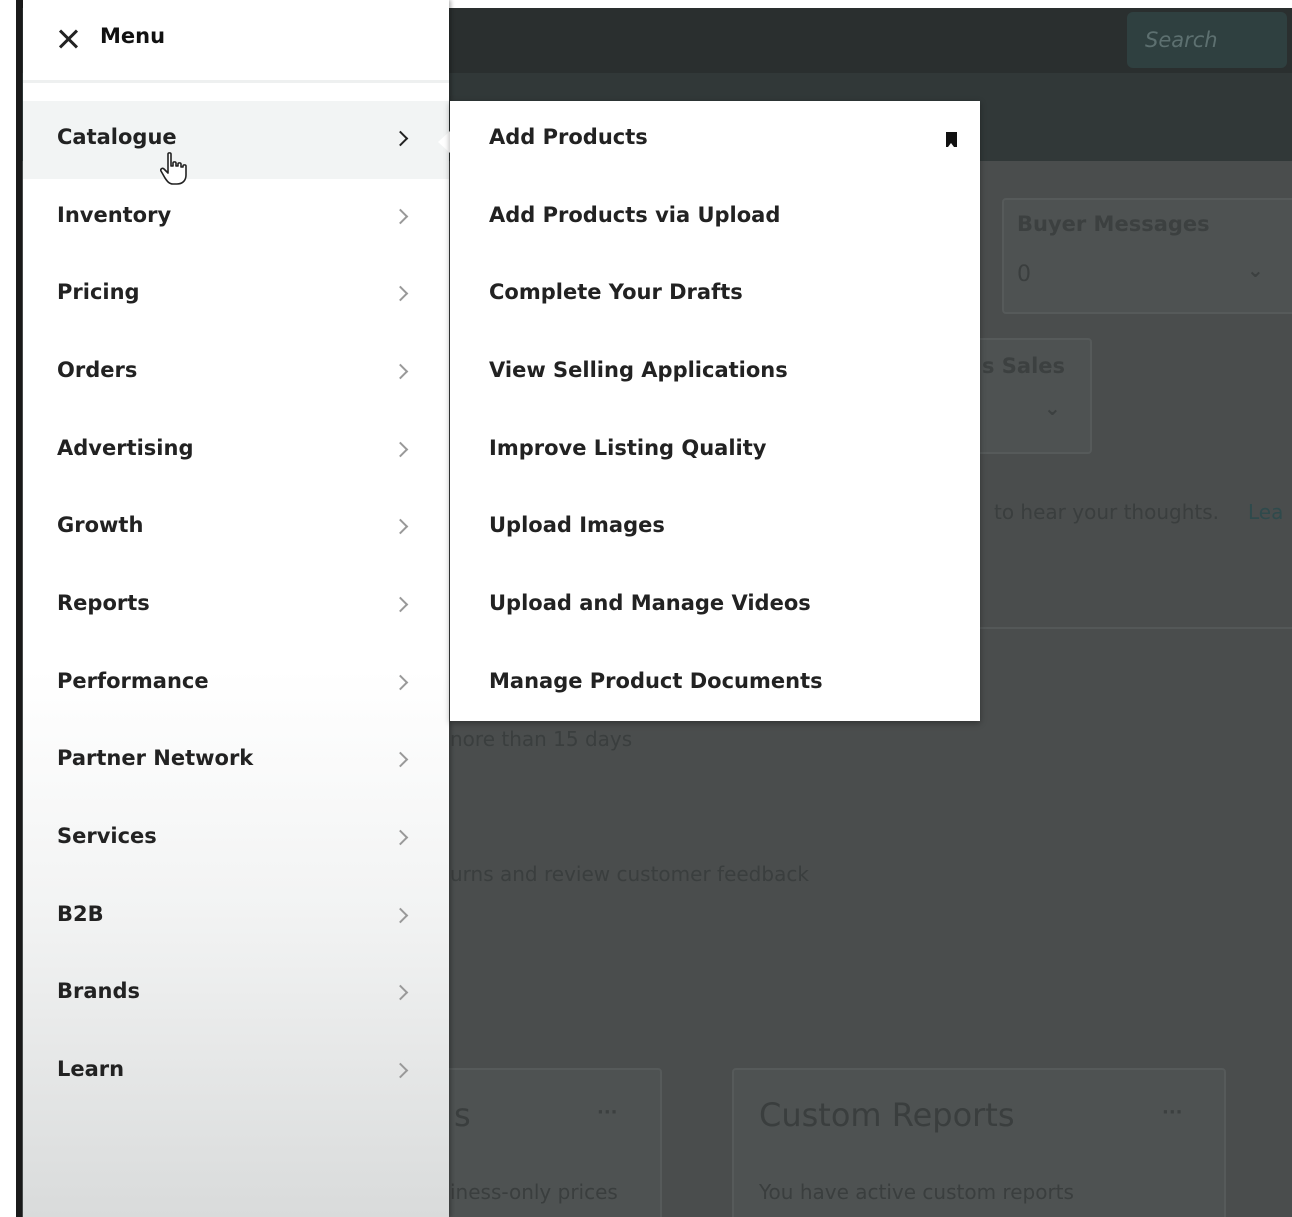 This screenshot has height=1217, width=1292. What do you see at coordinates (133, 36) in the screenshot?
I see `menu-title: Menu` at bounding box center [133, 36].